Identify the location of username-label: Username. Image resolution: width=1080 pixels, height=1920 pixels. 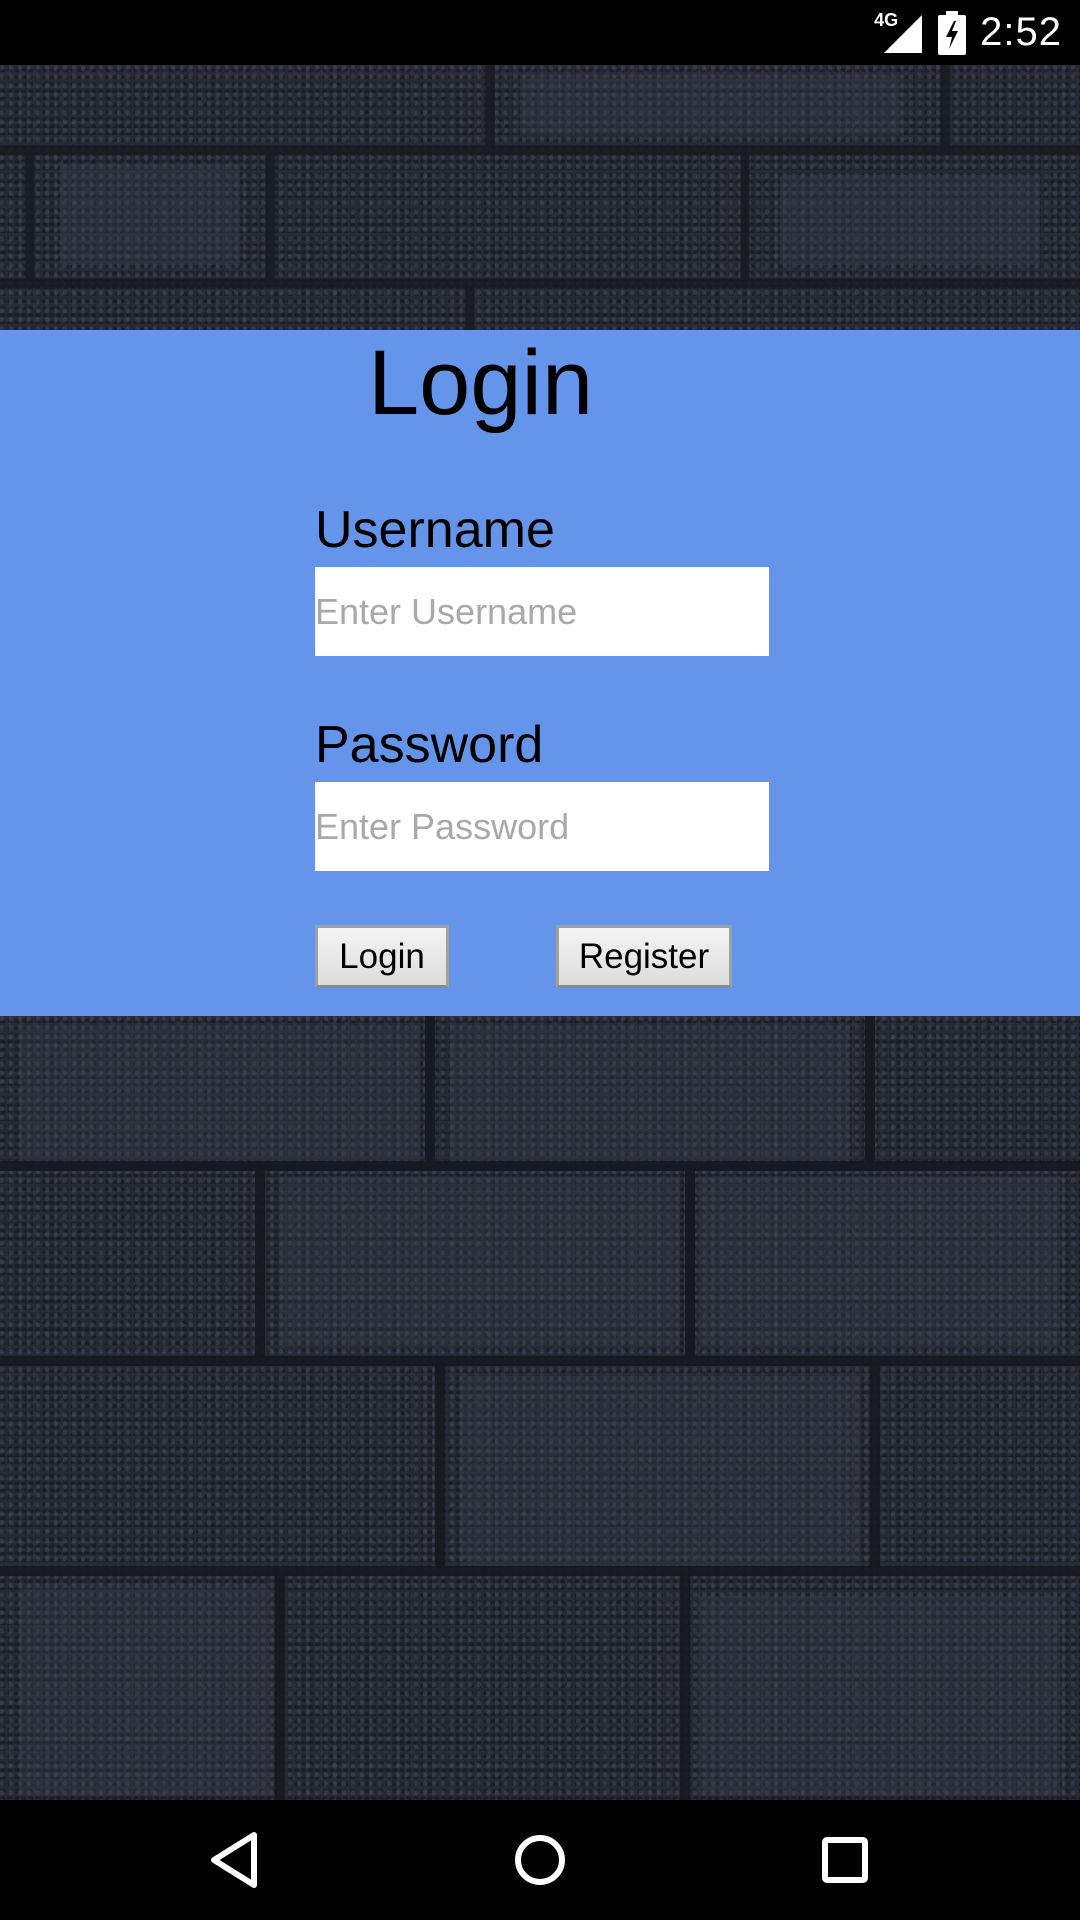
(435, 530).